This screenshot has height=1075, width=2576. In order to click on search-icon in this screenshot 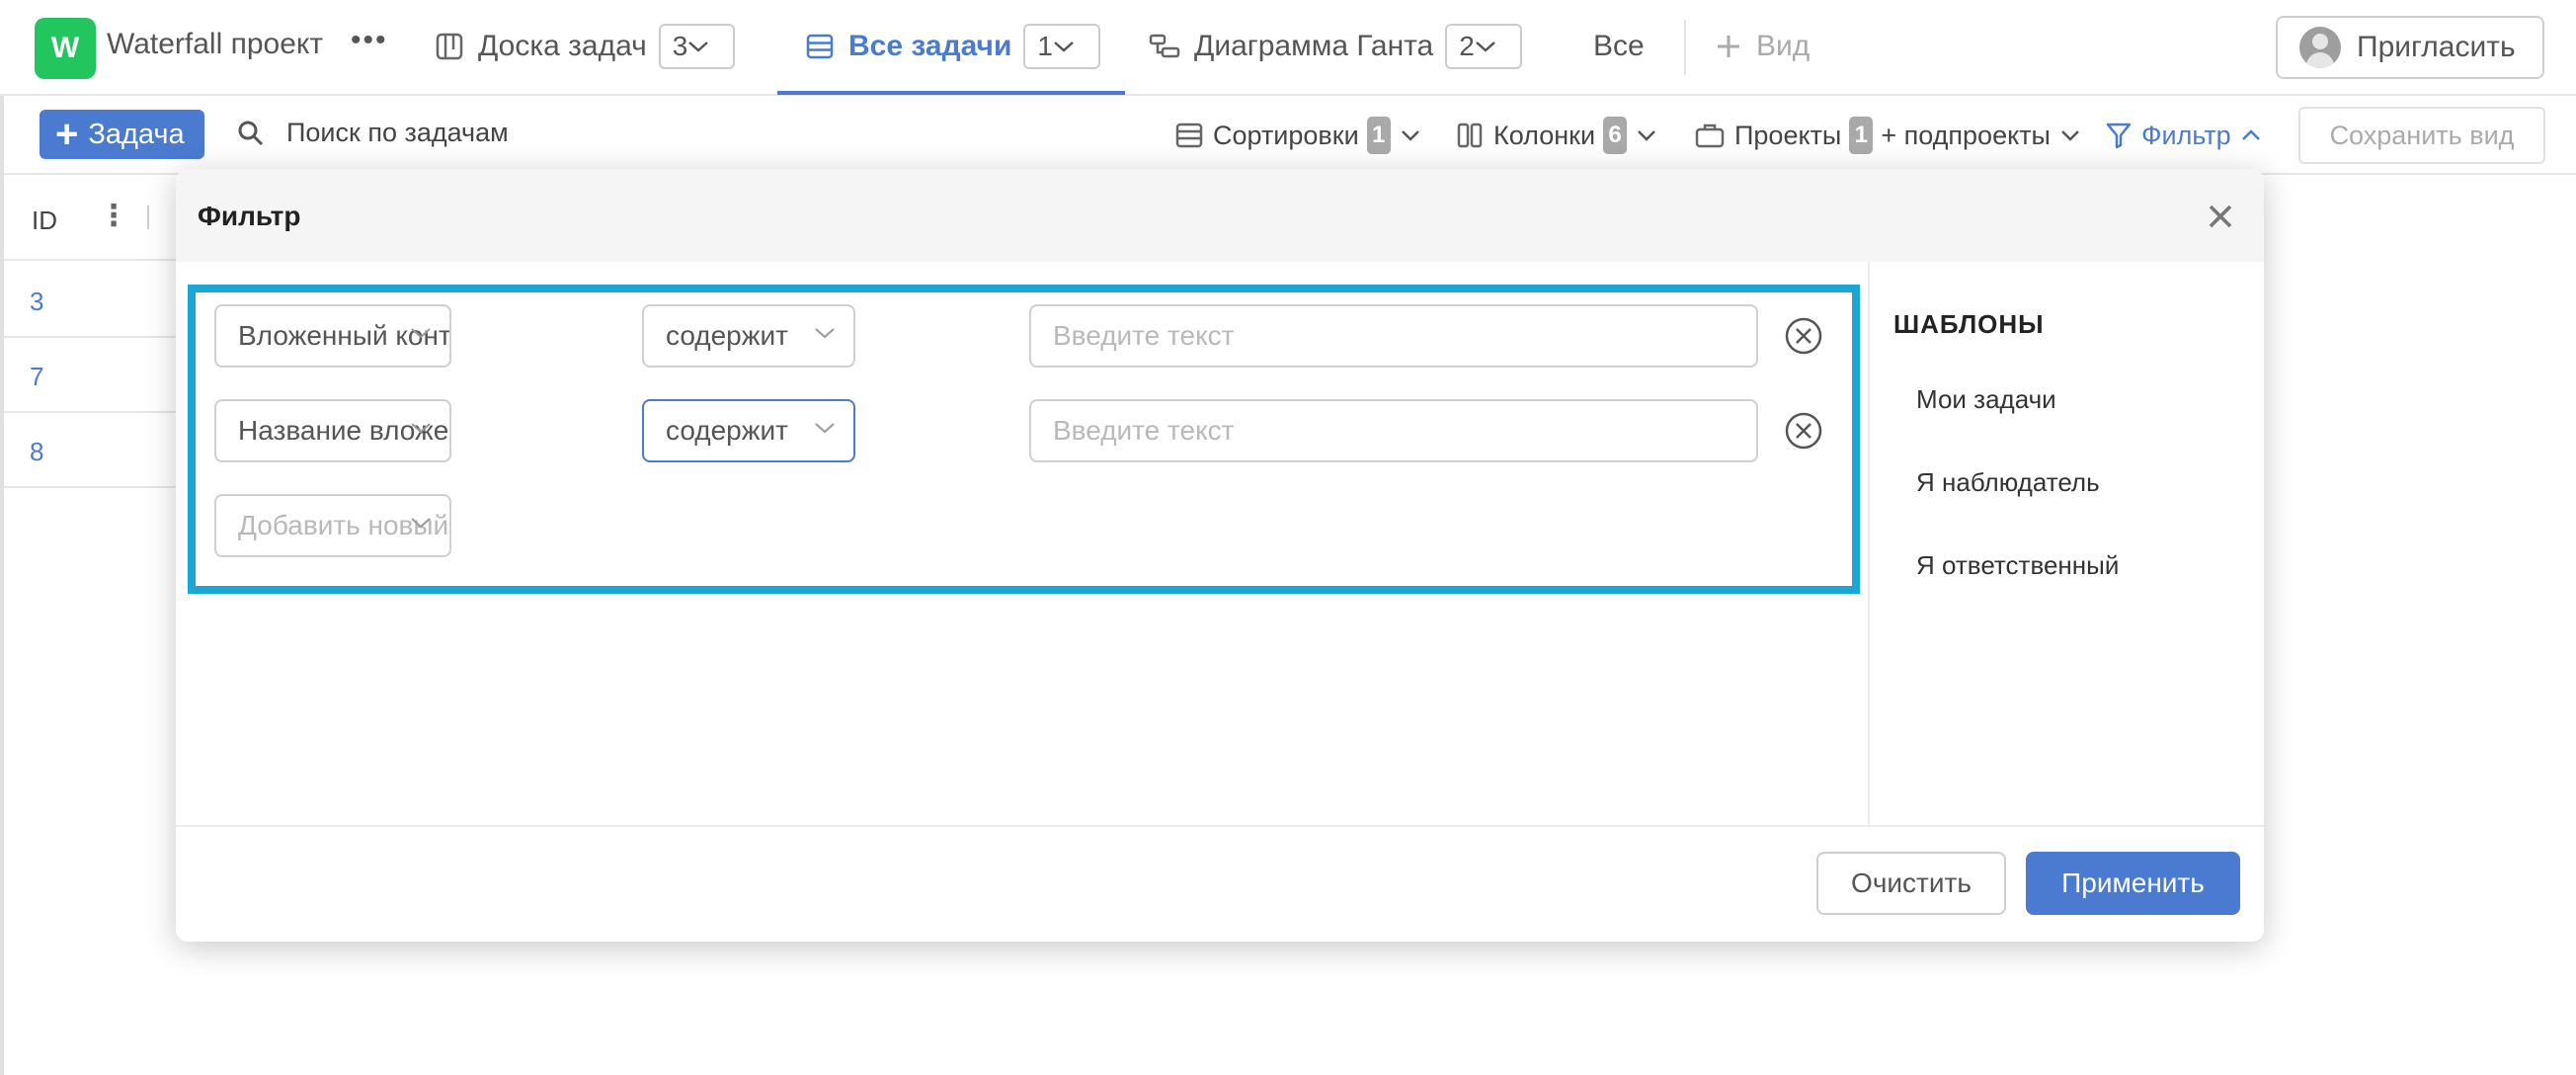, I will do `click(251, 133)`.